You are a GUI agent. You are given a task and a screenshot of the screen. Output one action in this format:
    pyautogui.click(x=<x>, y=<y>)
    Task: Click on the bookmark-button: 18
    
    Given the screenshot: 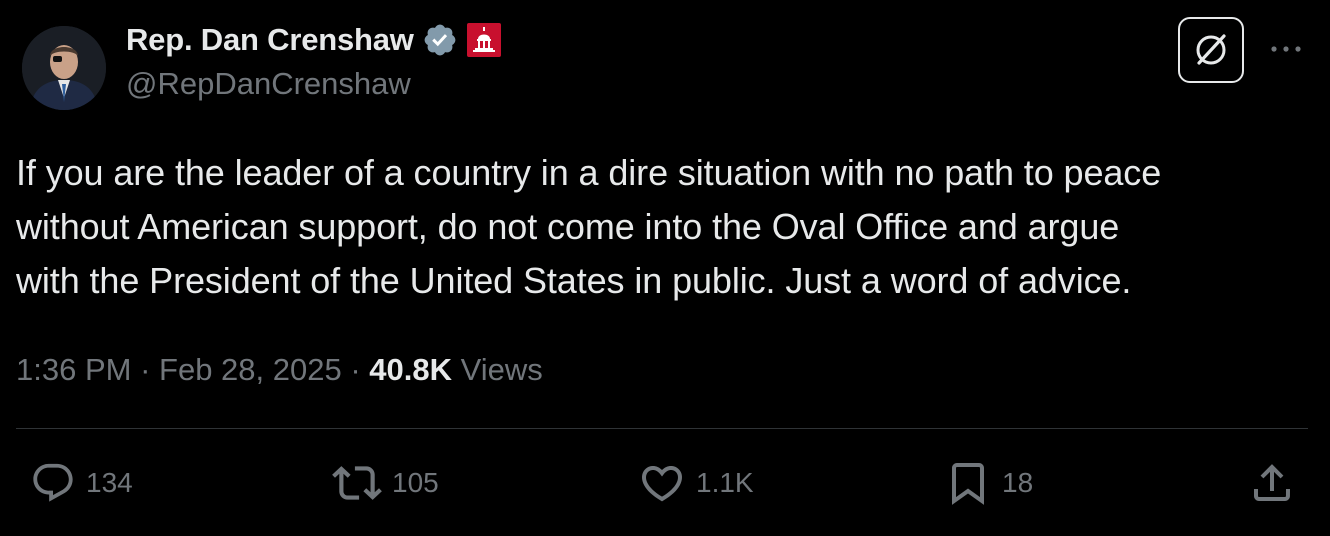 What is the action you would take?
    pyautogui.click(x=988, y=483)
    